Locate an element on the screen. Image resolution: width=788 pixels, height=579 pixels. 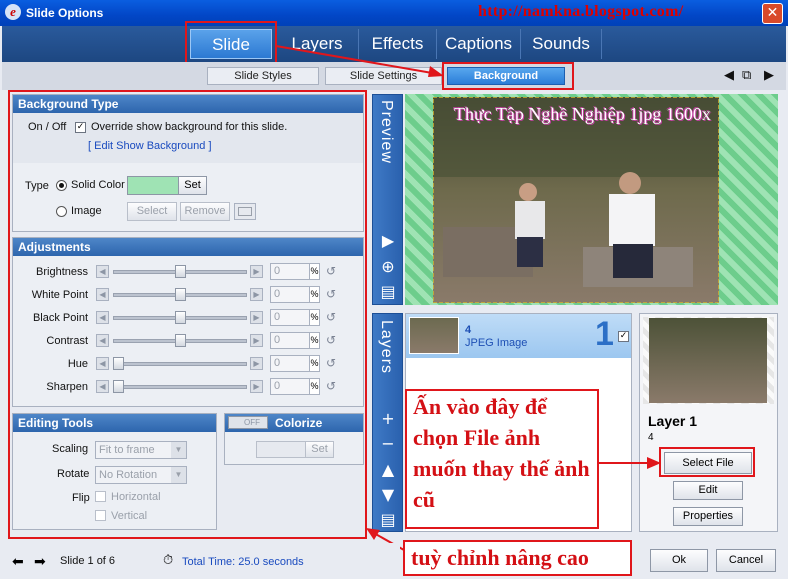
background-type-header: Background Type is located at coordinates (188, 104).